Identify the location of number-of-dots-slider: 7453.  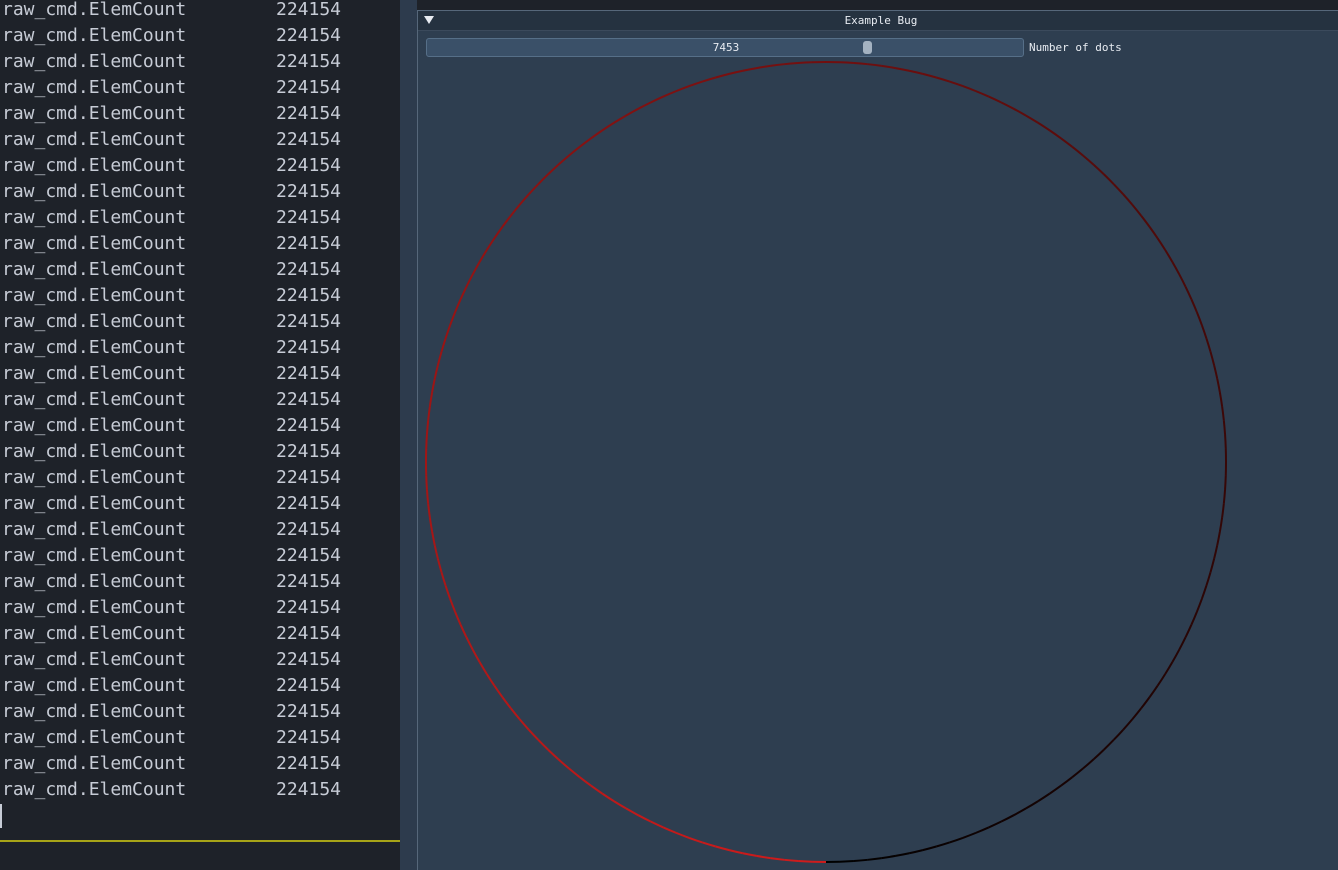
(725, 47).